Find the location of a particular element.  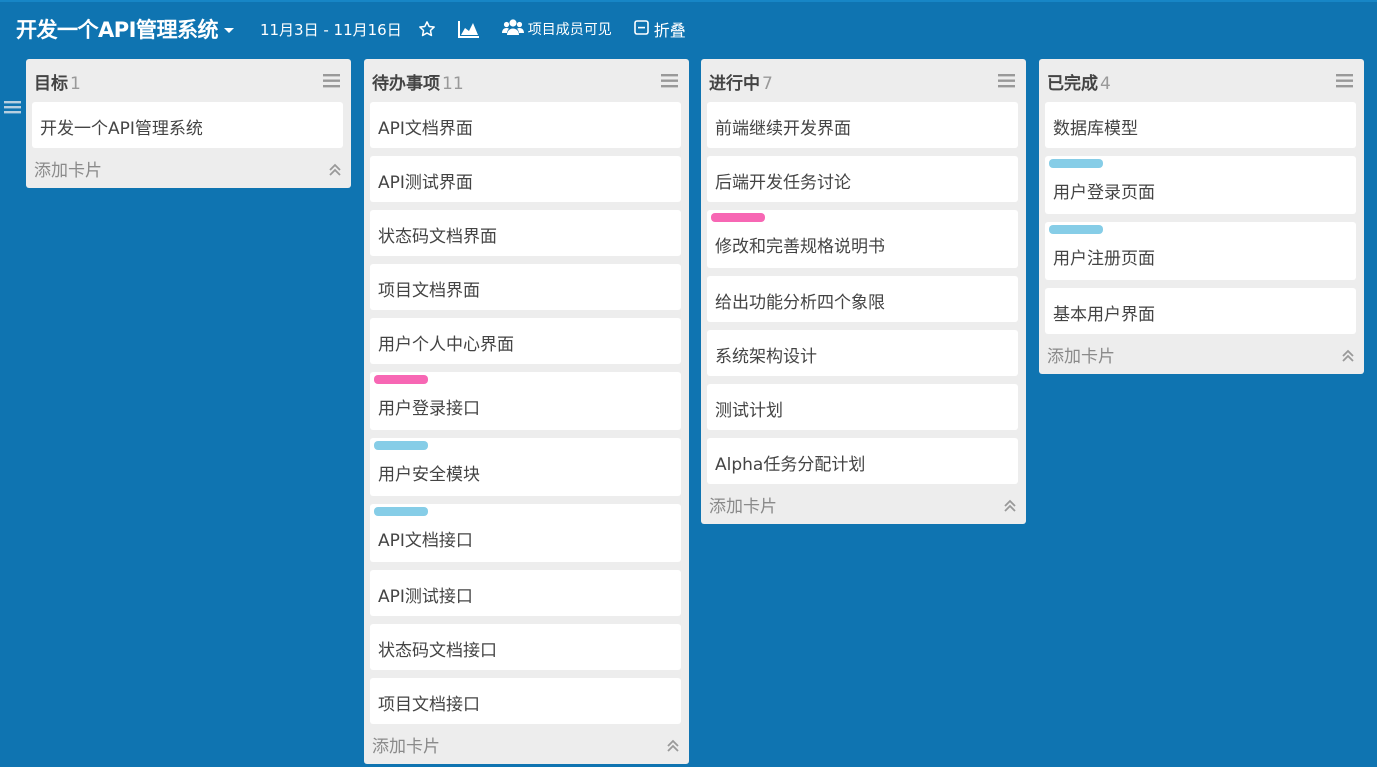

list-title: 进行中 7 is located at coordinates (741, 84).